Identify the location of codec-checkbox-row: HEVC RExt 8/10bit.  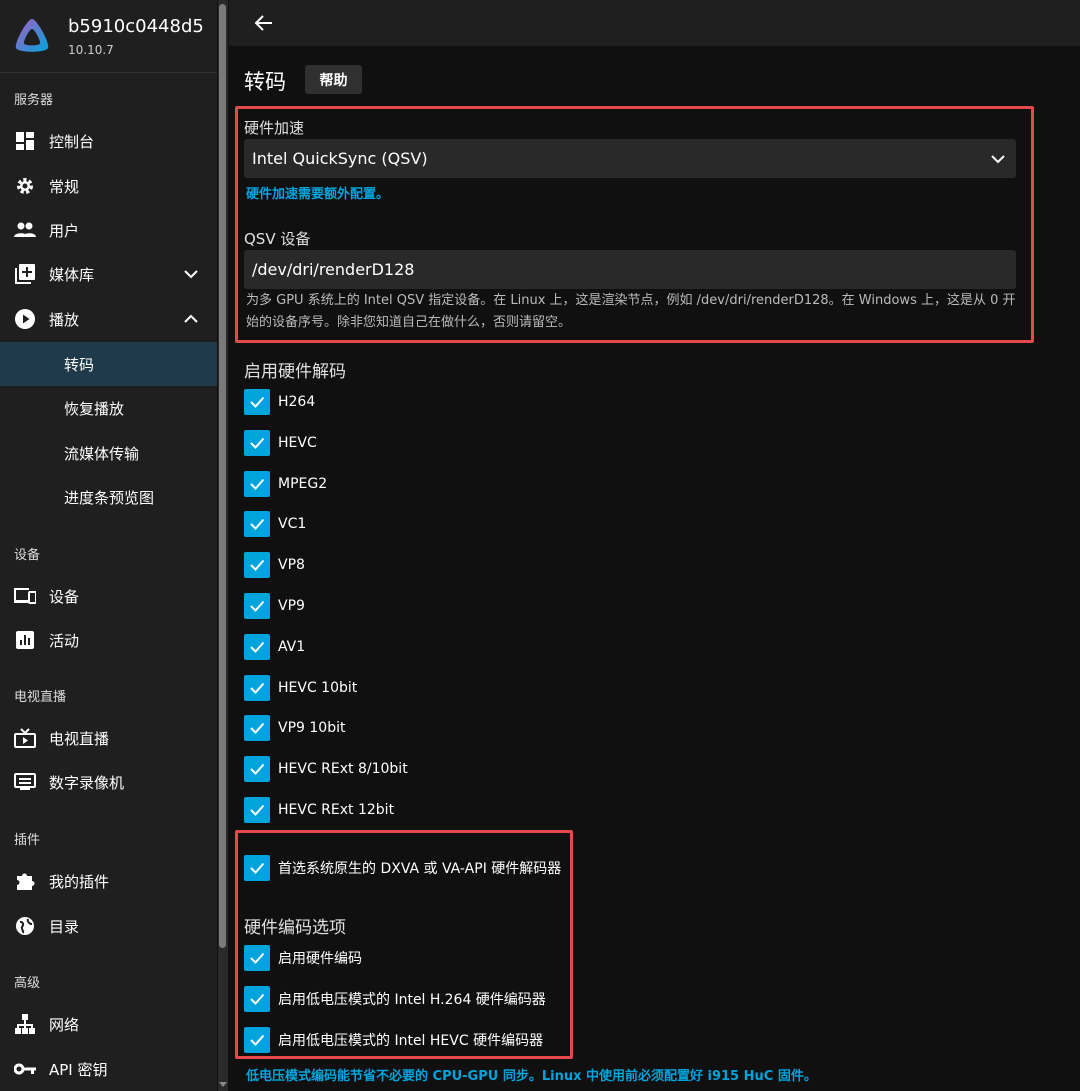
(326, 769).